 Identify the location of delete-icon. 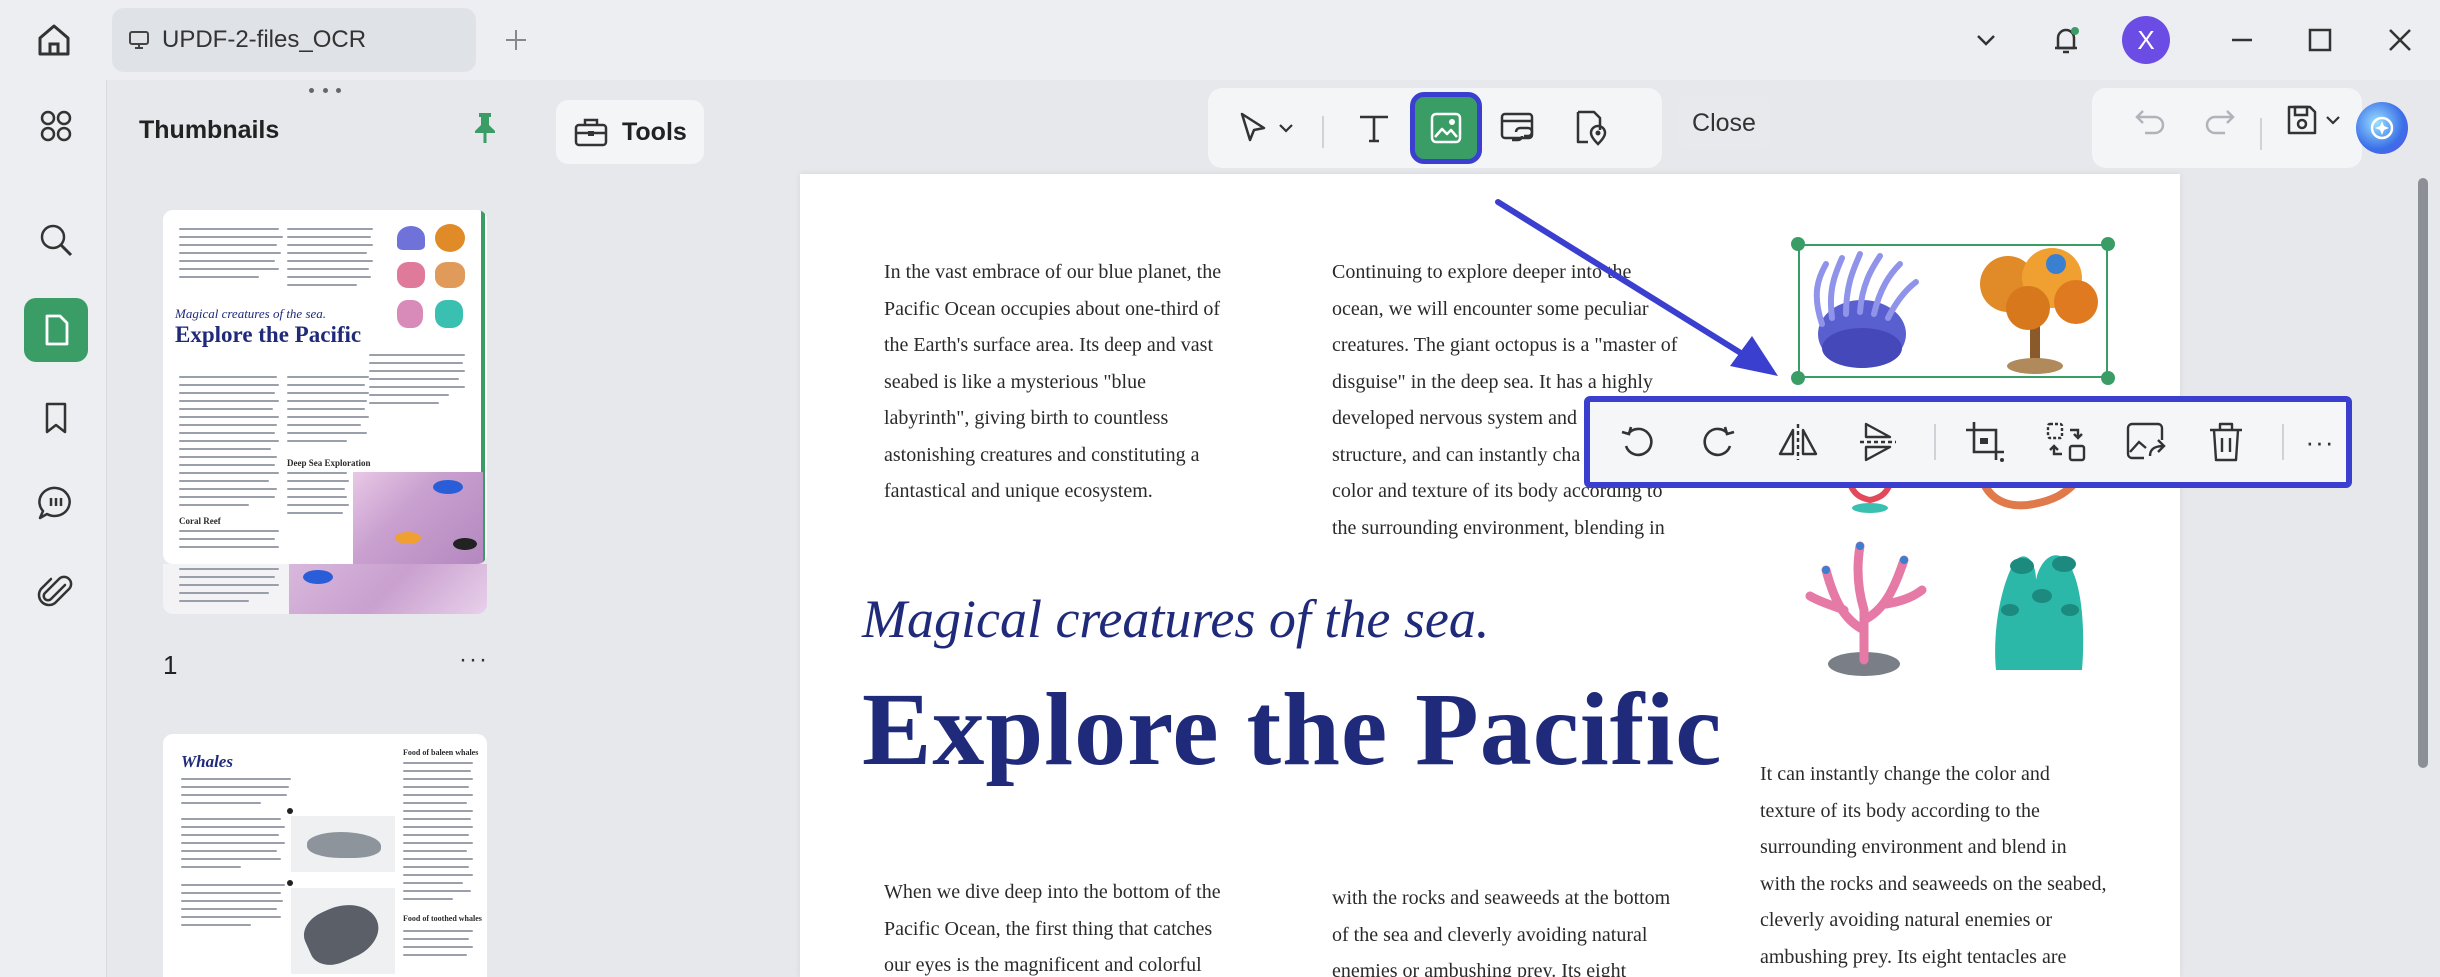
(2226, 442).